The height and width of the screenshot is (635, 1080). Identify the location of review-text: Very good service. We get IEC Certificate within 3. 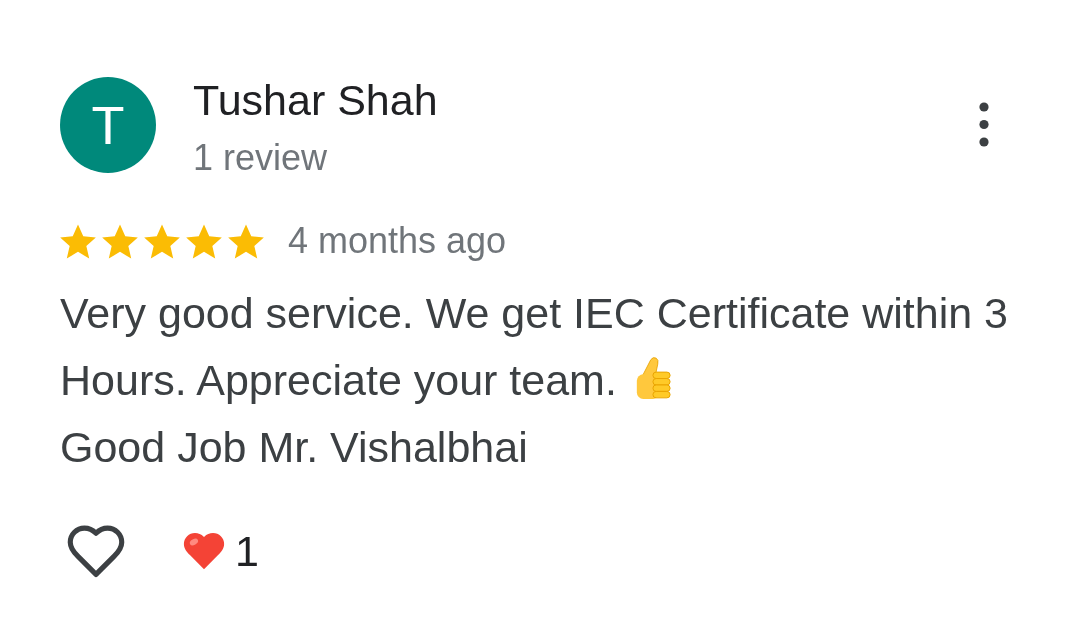
(534, 313).